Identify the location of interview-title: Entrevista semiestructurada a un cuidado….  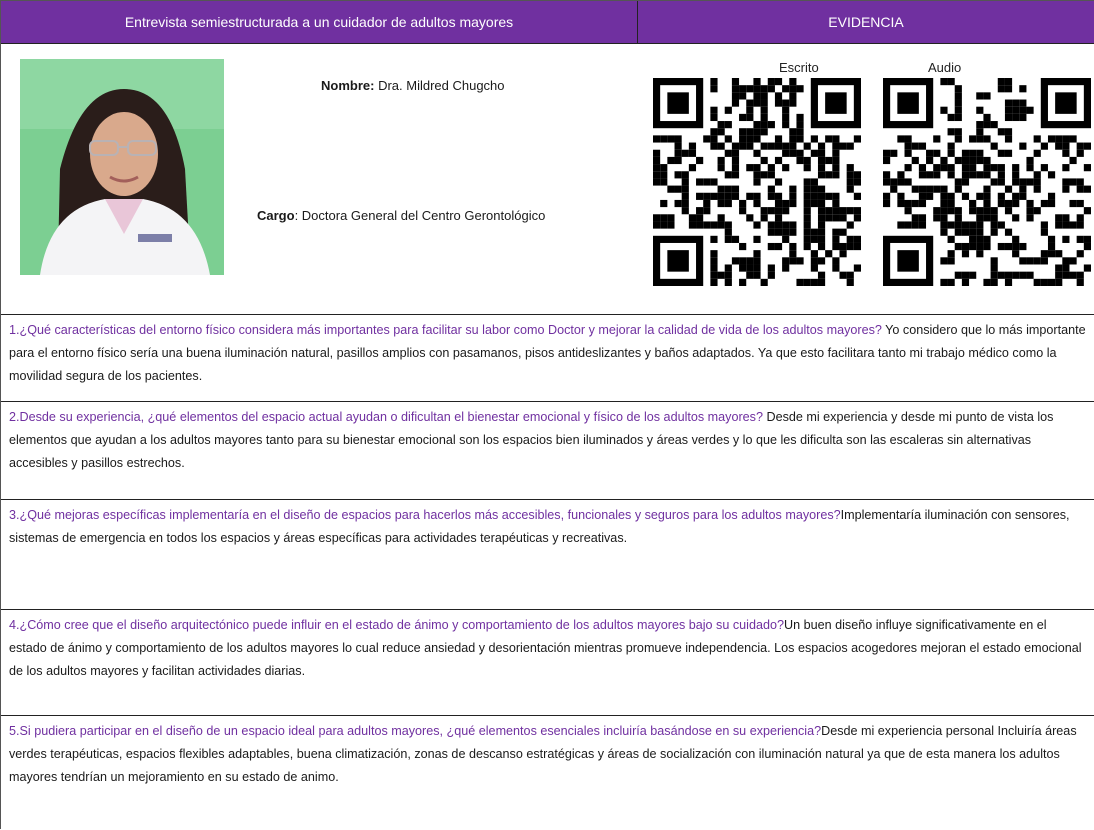
(319, 22).